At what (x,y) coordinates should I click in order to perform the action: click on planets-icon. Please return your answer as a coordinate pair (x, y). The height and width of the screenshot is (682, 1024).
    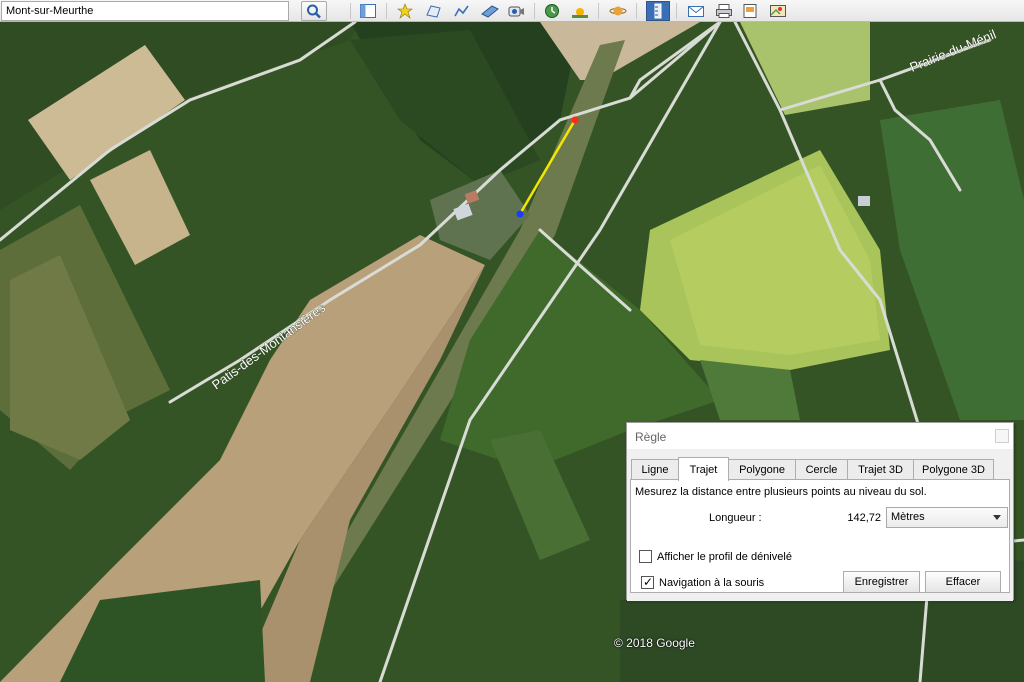
    Looking at the image, I should click on (618, 11).